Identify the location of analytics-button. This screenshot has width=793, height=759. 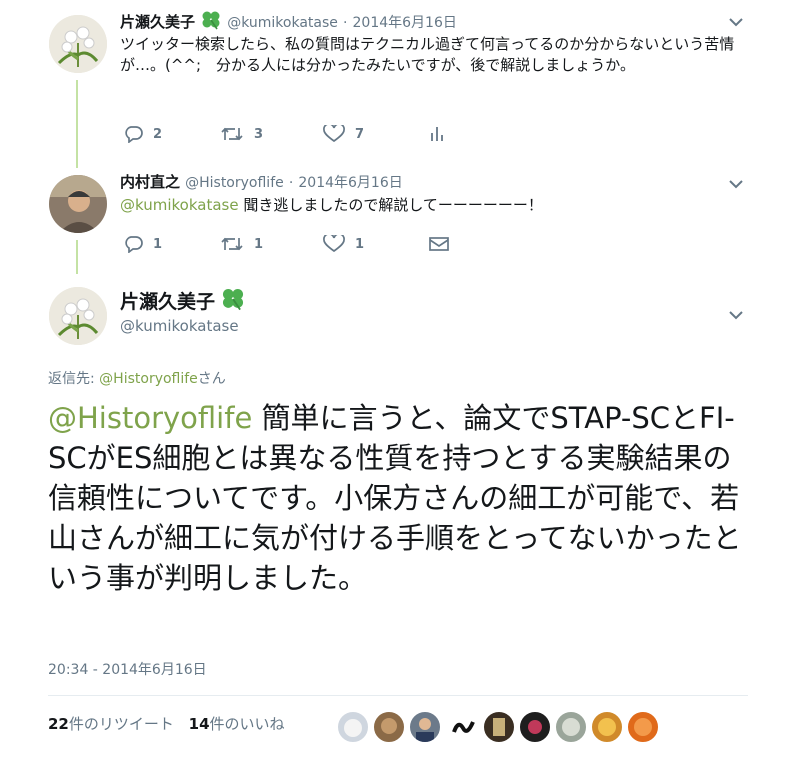
(437, 134).